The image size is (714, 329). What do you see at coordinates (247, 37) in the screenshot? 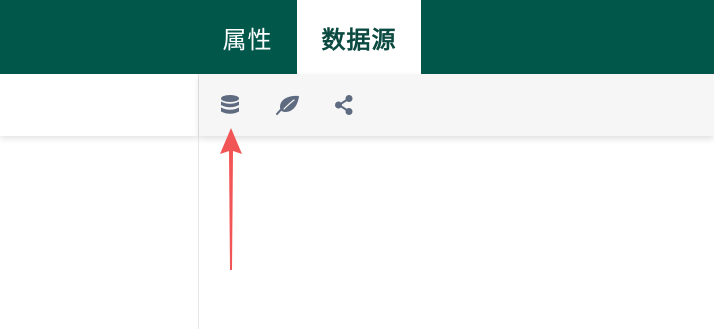
I see `tab-properties: 属性` at bounding box center [247, 37].